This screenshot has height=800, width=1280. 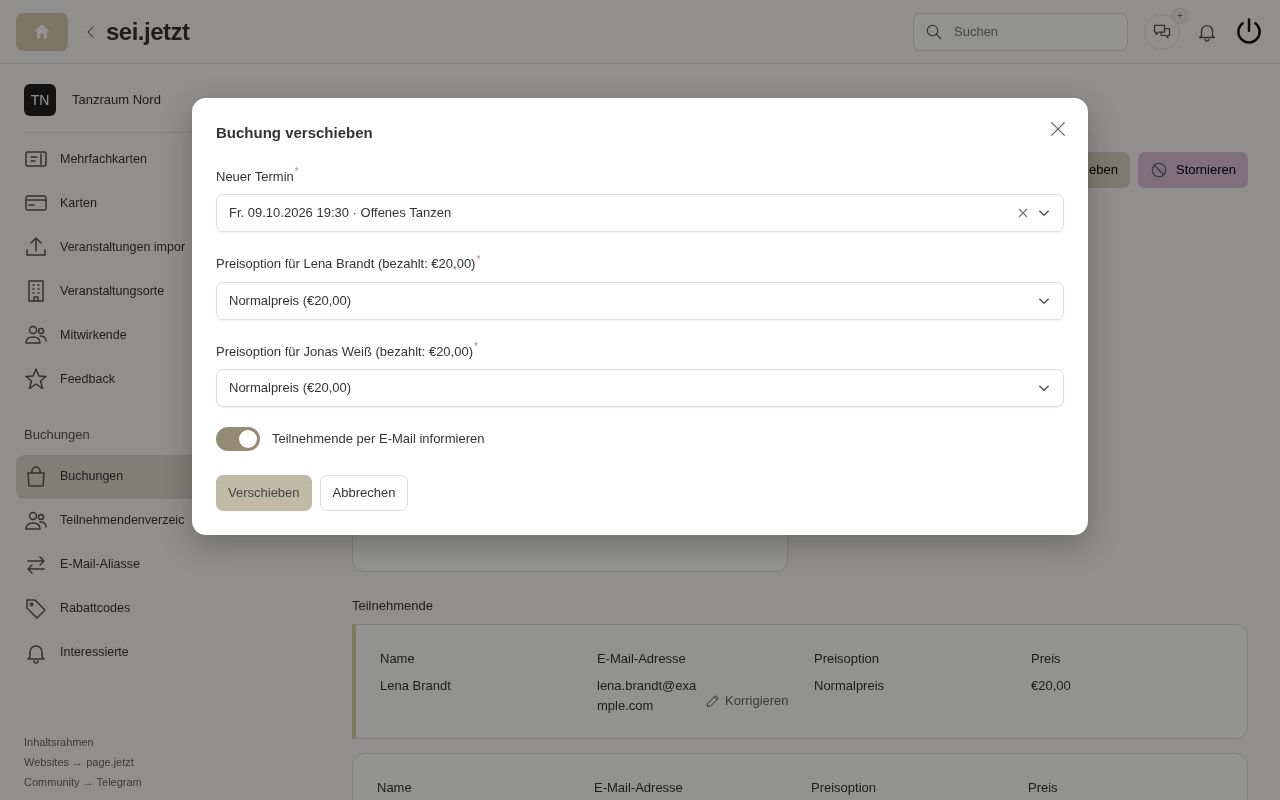 I want to click on footer-link: Websites → page.jetzt, so click(x=79, y=762).